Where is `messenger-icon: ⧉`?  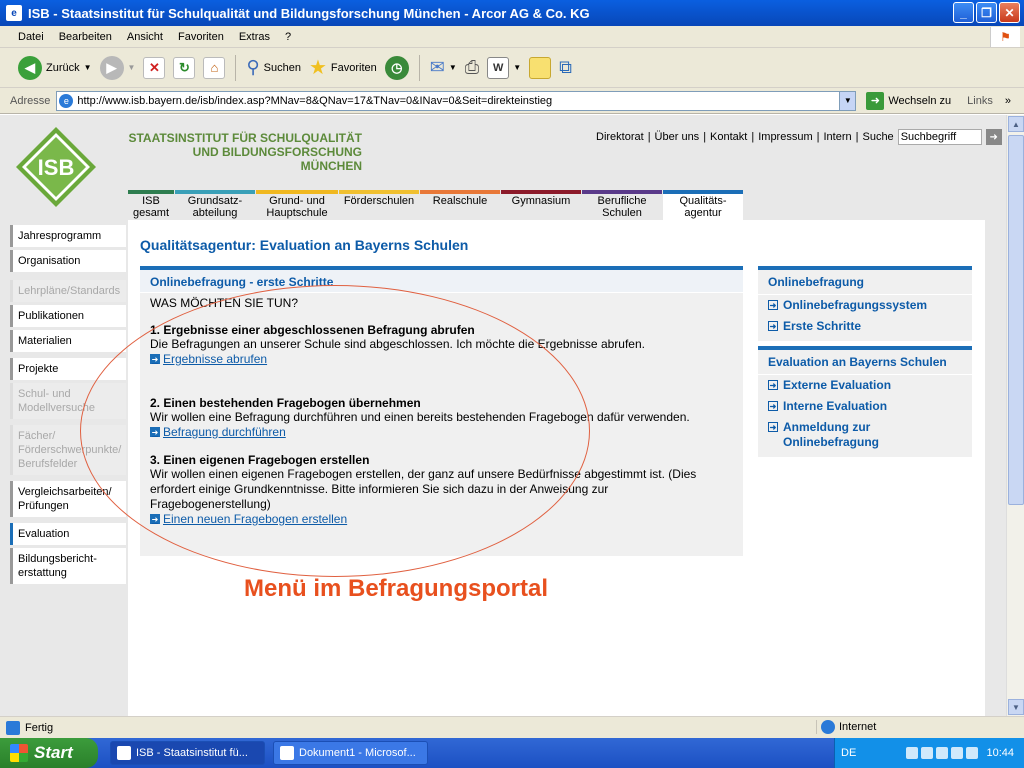
messenger-icon: ⧉ is located at coordinates (565, 67).